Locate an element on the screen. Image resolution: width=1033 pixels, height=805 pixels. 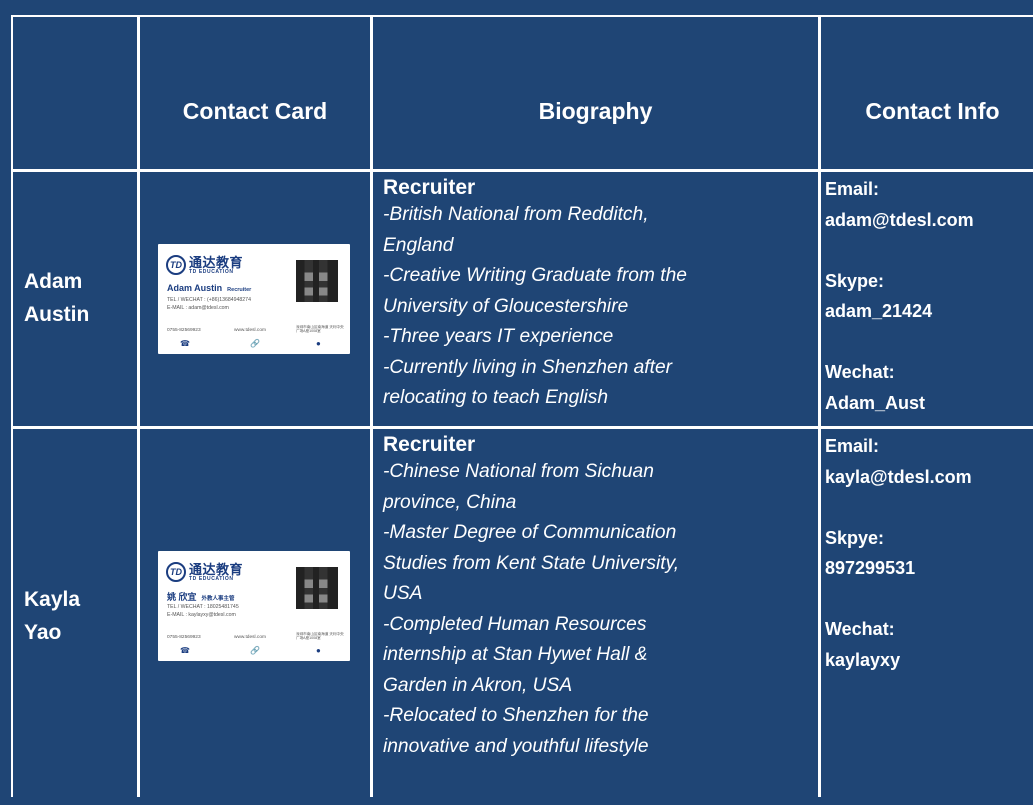
header-name is located at coordinates (75, 93).